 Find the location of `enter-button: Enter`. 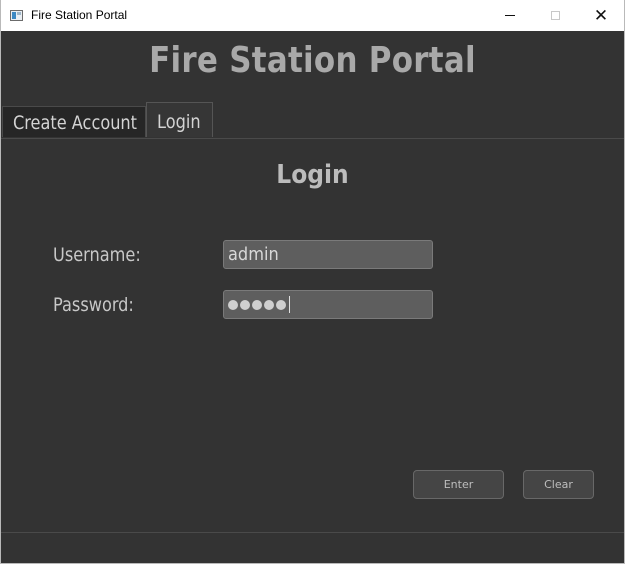

enter-button: Enter is located at coordinates (458, 484).